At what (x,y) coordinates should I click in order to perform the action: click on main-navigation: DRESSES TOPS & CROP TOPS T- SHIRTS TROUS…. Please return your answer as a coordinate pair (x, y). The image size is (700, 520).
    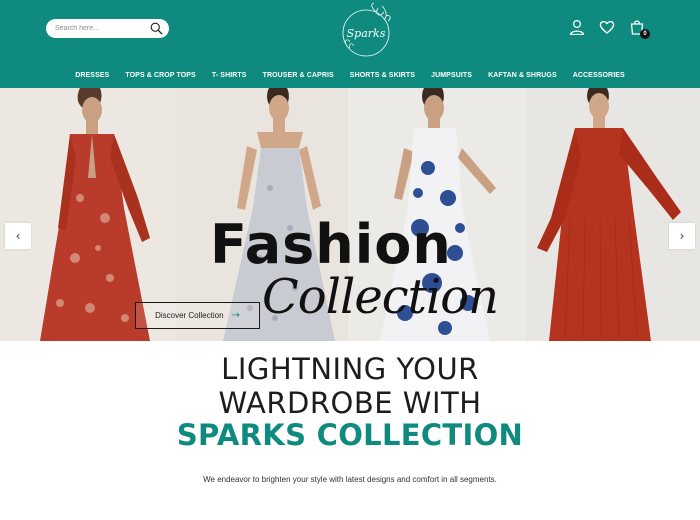
    Looking at the image, I should click on (350, 75).